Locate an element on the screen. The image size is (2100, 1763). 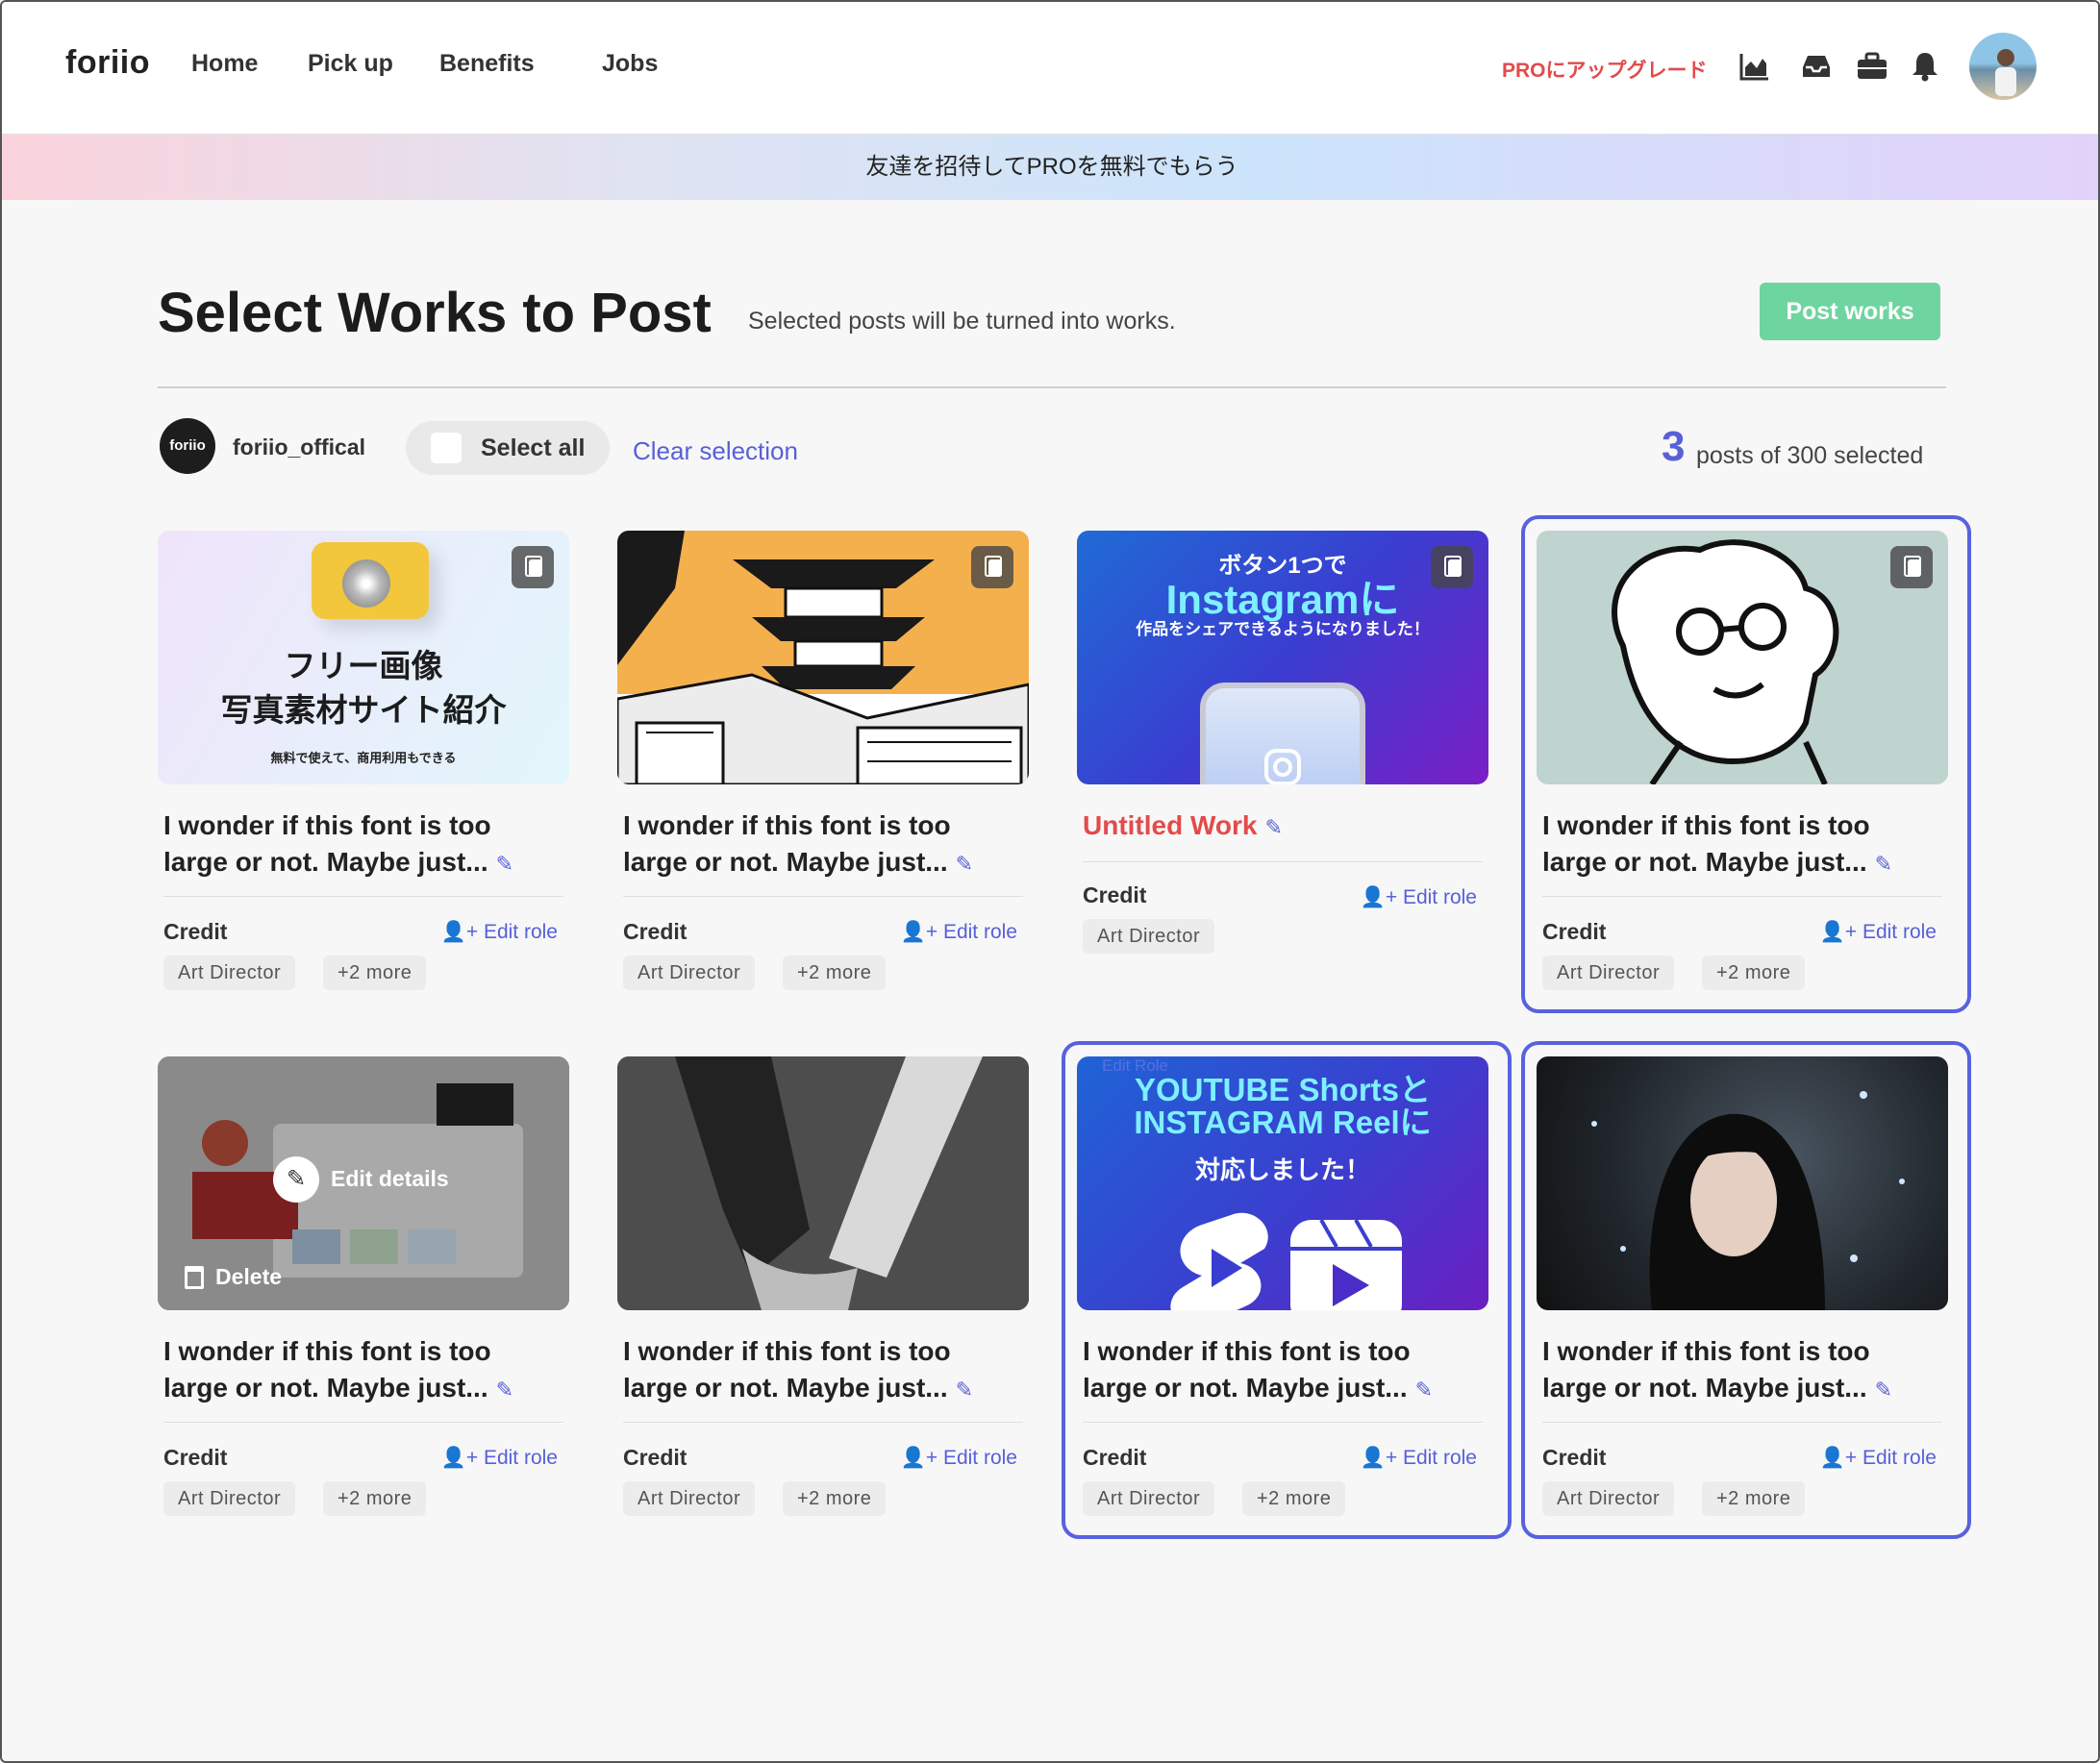
inbox-icon is located at coordinates (1817, 67).